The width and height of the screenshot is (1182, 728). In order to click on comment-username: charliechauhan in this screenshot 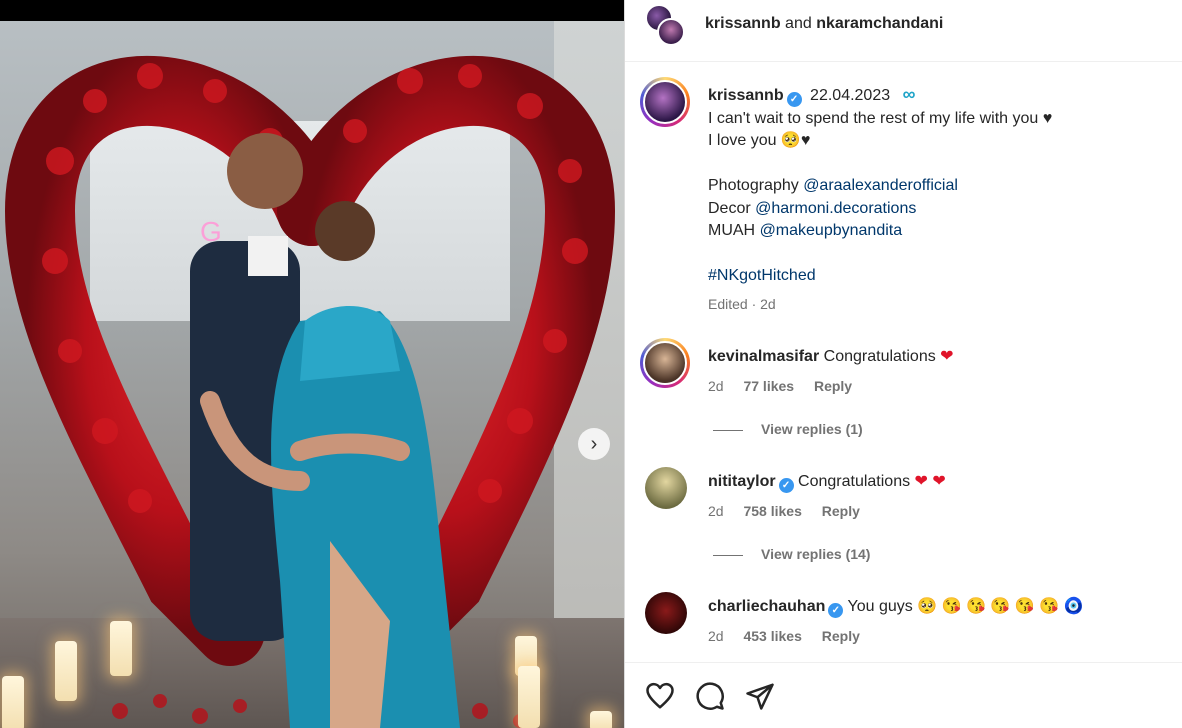, I will do `click(766, 606)`.